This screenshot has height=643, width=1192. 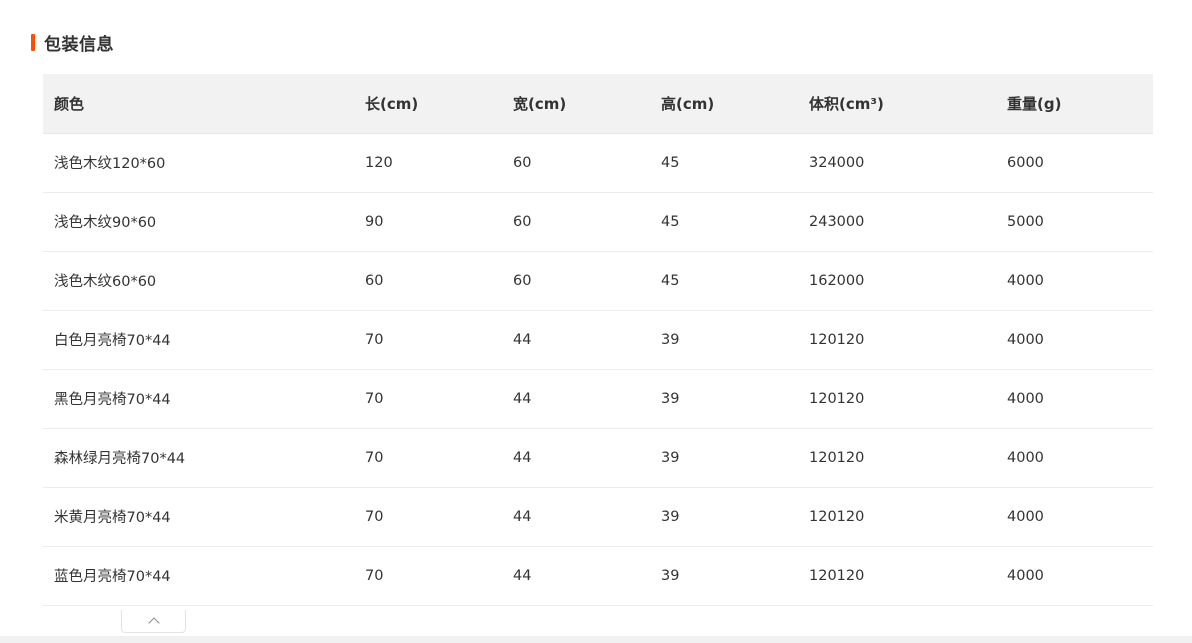 What do you see at coordinates (428, 163) in the screenshot?
I see `cell-length: 120` at bounding box center [428, 163].